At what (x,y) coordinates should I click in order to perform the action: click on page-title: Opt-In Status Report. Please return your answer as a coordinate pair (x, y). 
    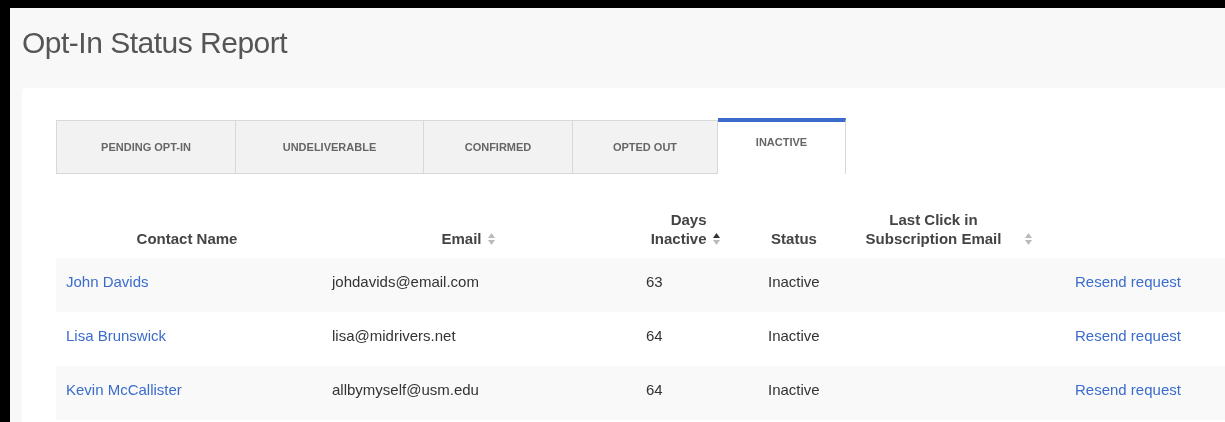
    Looking at the image, I should click on (155, 42).